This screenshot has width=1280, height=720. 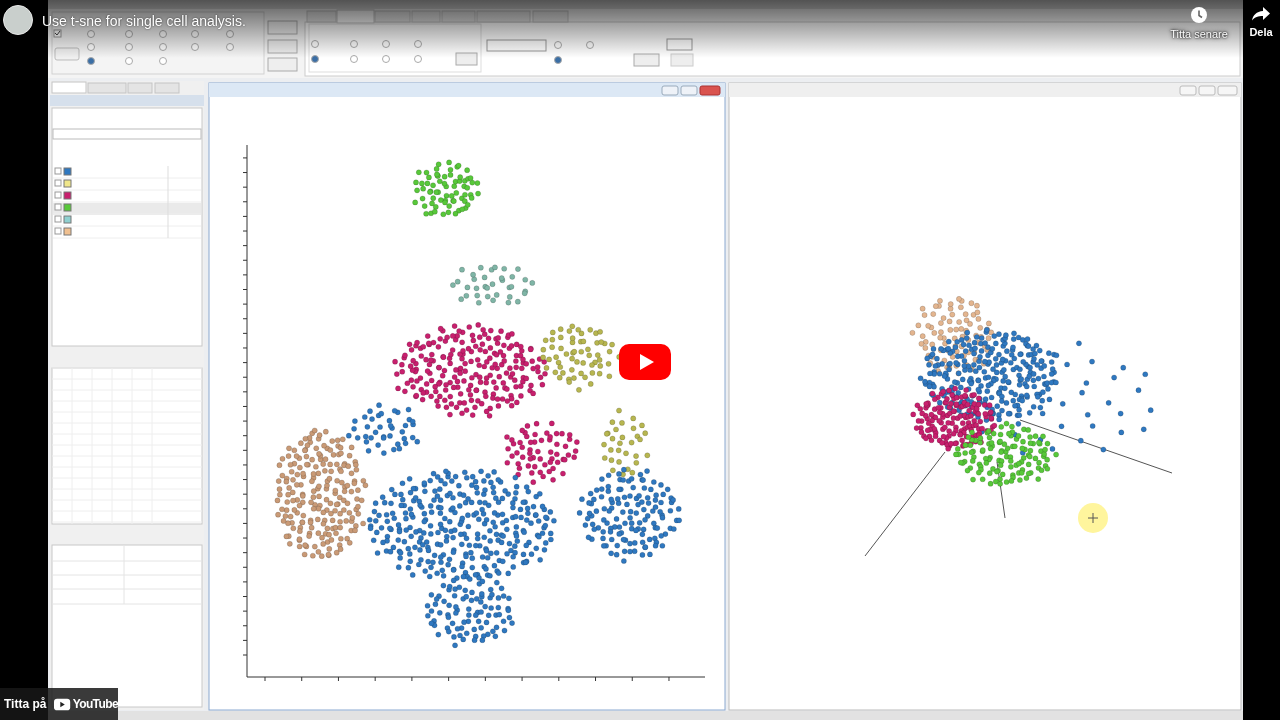 What do you see at coordinates (1261, 14) in the screenshot?
I see `share-arrow-icon` at bounding box center [1261, 14].